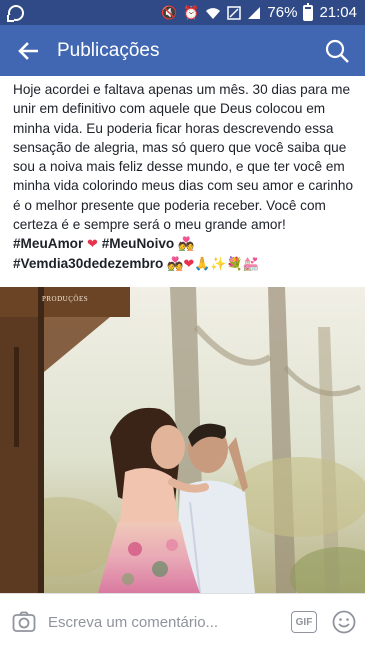 The image size is (365, 650). What do you see at coordinates (234, 12) in the screenshot?
I see `data-icon` at bounding box center [234, 12].